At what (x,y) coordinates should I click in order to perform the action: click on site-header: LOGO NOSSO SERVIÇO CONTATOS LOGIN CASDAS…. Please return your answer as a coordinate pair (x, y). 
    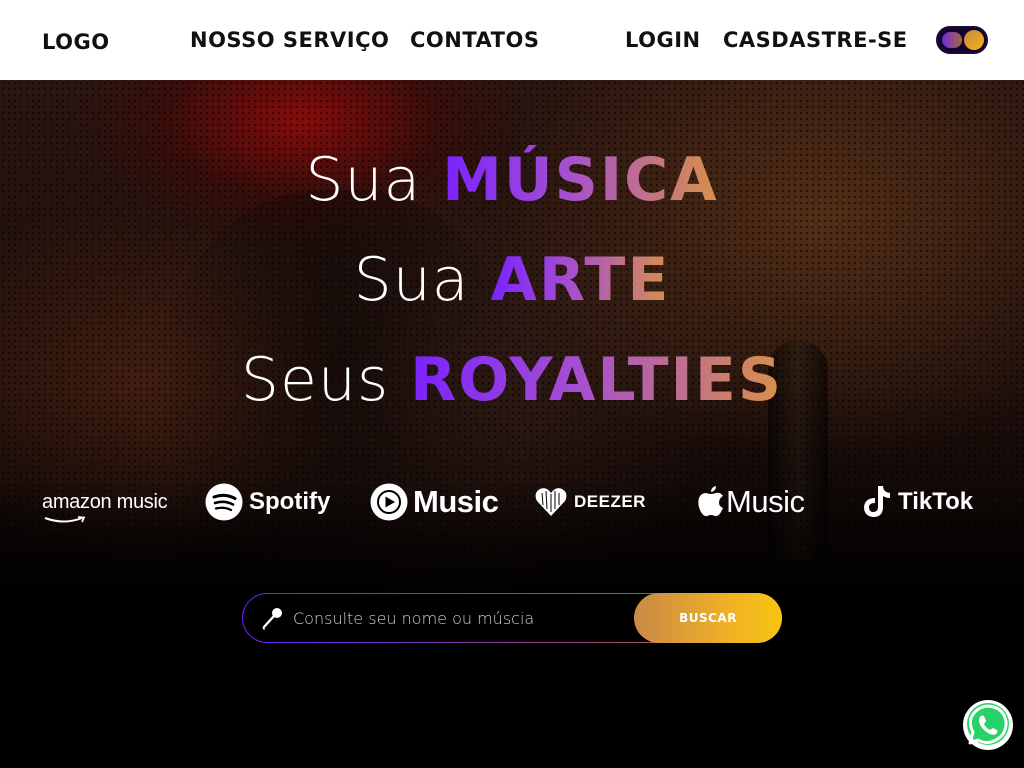
    Looking at the image, I should click on (512, 40).